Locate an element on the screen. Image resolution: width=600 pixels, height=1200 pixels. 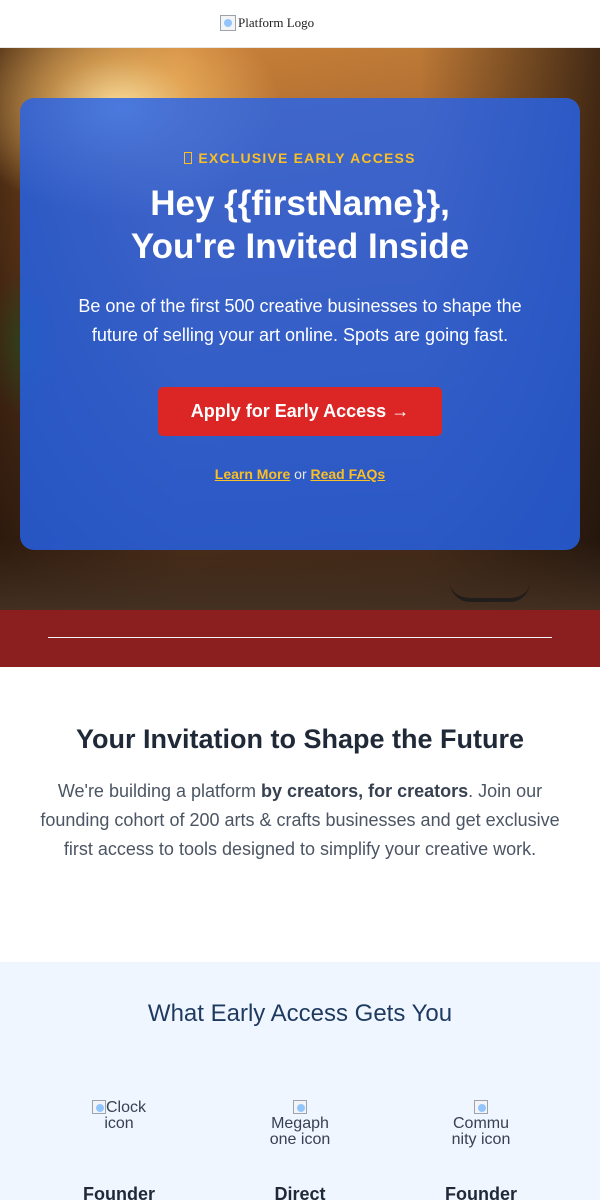
hero-eyebrow: EXCLUSIVE EARLY ACCESS is located at coordinates (300, 158).